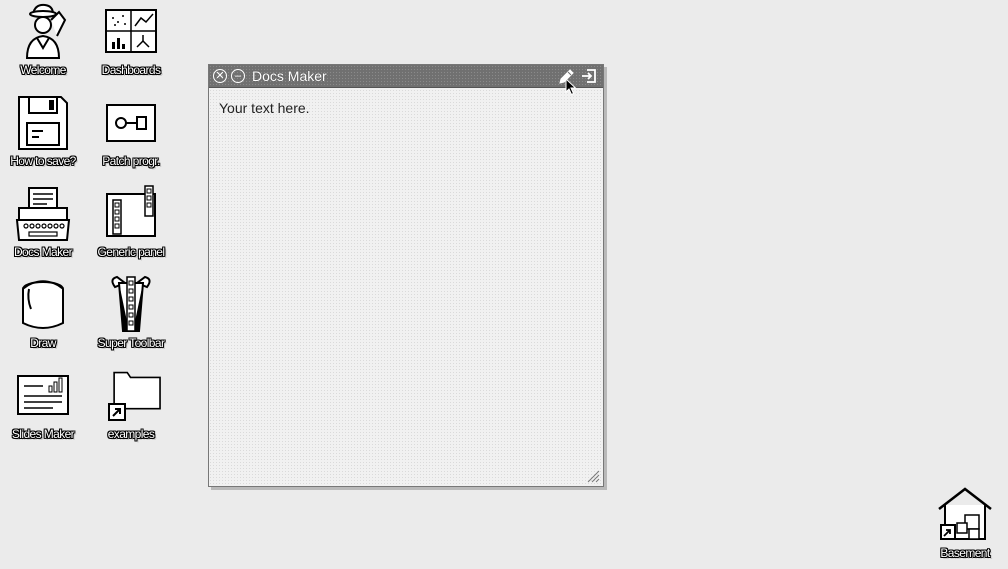 Image resolution: width=1008 pixels, height=569 pixels. Describe the element at coordinates (131, 434) in the screenshot. I see `desktop-icon-label: examples` at that location.